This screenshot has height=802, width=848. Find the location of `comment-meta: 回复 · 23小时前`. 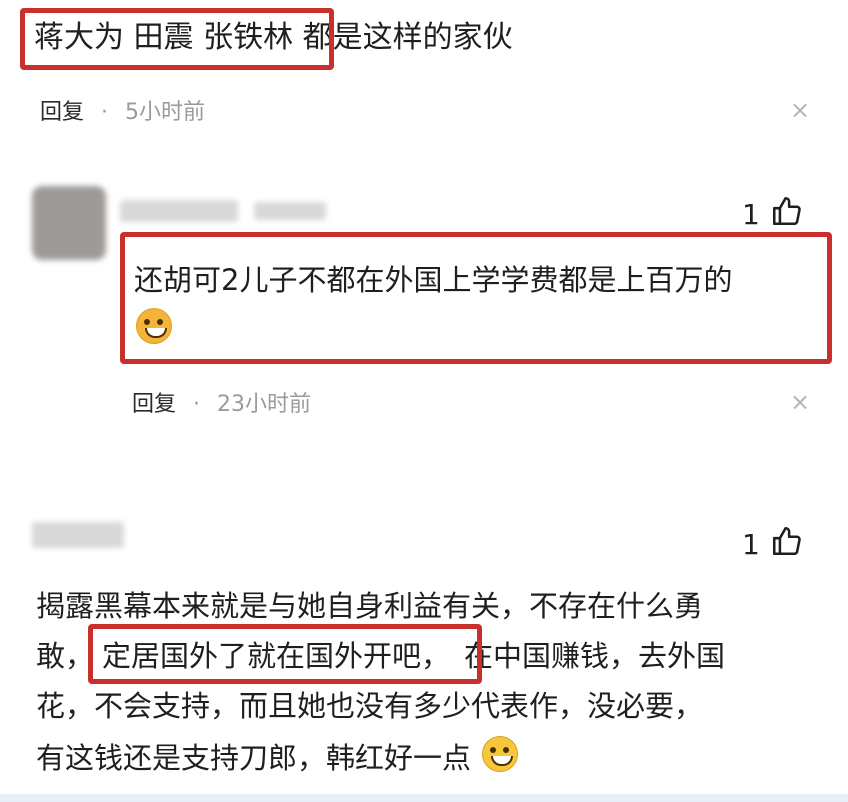

comment-meta: 回复 · 23小时前 is located at coordinates (221, 402).